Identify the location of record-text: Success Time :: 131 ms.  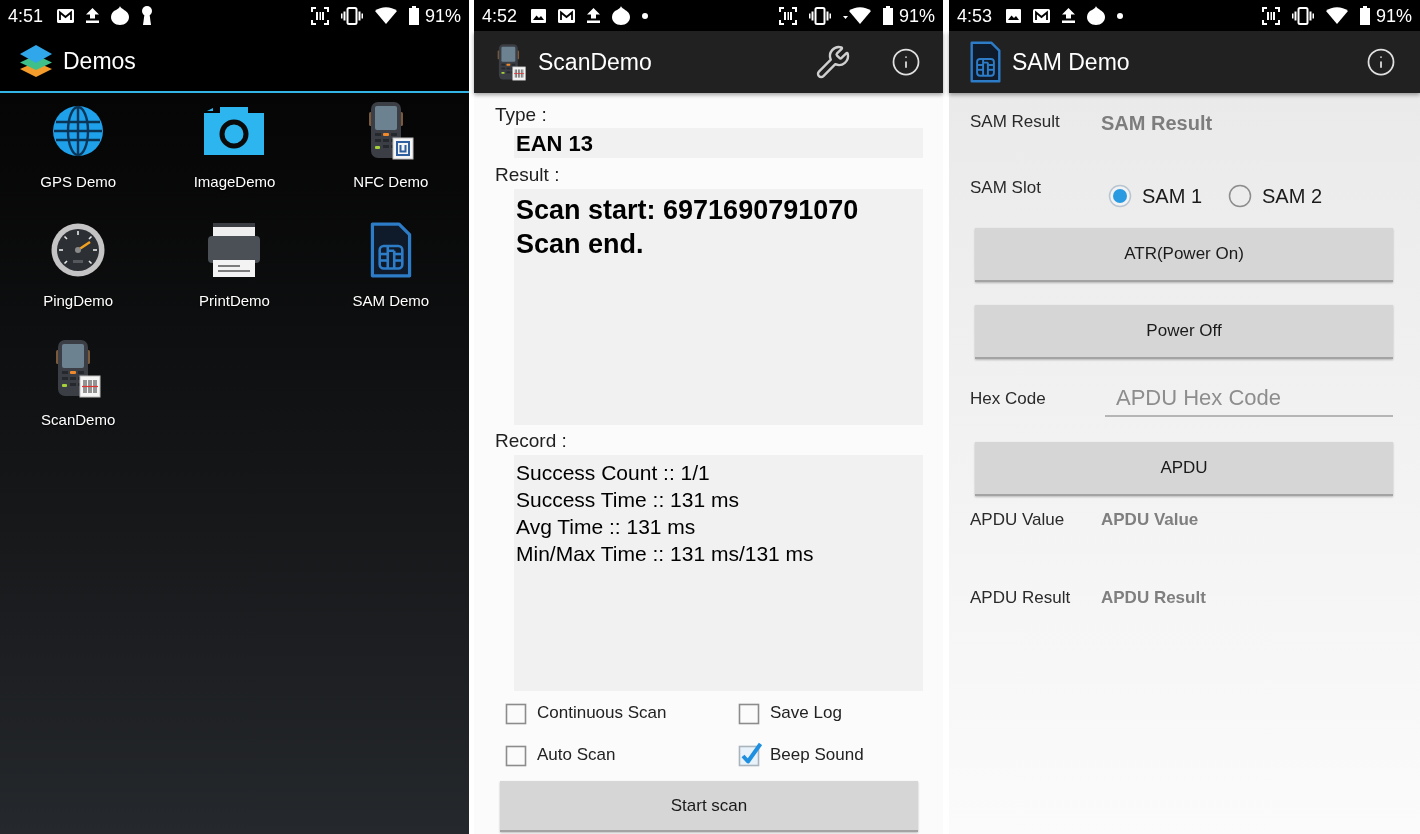
(627, 500).